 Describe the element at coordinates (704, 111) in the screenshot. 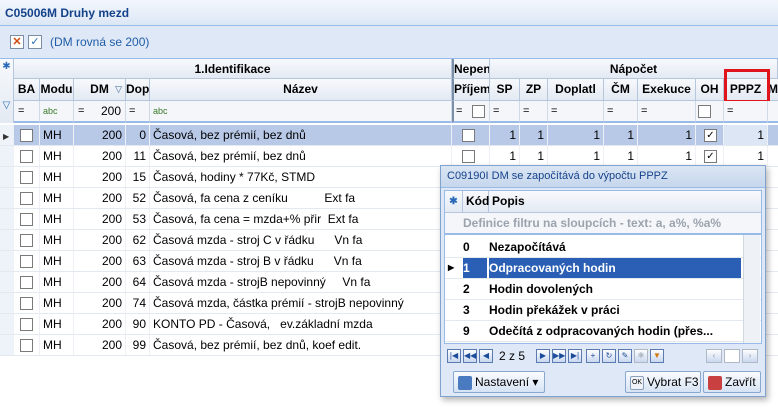

I see `filter-checkbox-oh` at that location.